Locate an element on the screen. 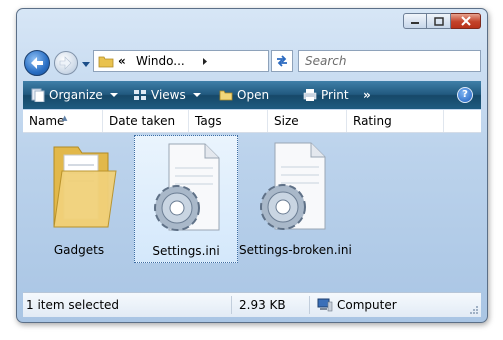 This screenshot has height=340, width=503. command-bar: Organize Views Open Print » ? is located at coordinates (252, 95).